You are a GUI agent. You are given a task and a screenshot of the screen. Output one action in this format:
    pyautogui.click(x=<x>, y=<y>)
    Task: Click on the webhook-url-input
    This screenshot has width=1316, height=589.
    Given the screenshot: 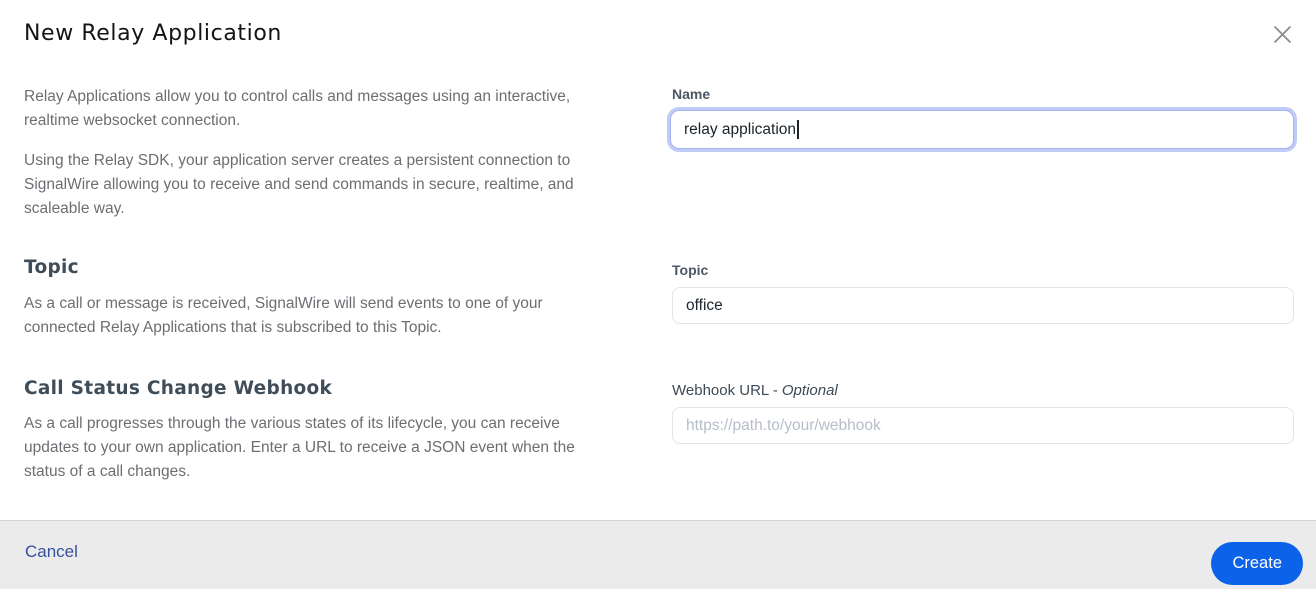 What is the action you would take?
    pyautogui.click(x=983, y=425)
    